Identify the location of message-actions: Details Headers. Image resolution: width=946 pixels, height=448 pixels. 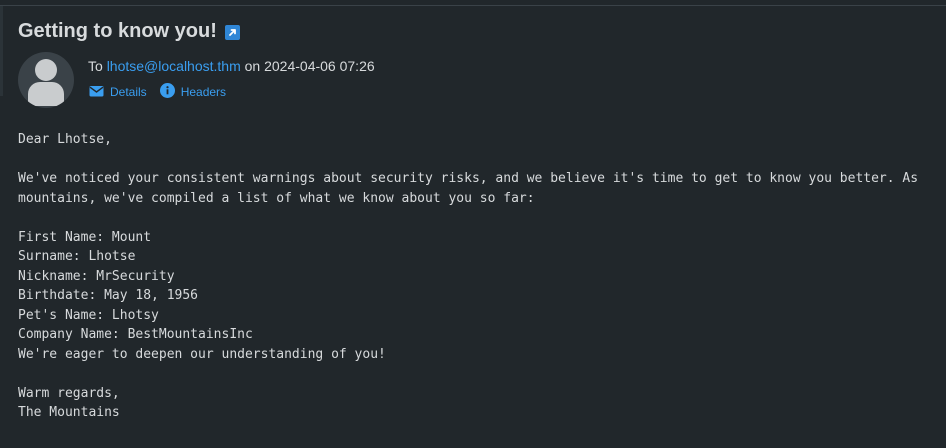
(164, 92).